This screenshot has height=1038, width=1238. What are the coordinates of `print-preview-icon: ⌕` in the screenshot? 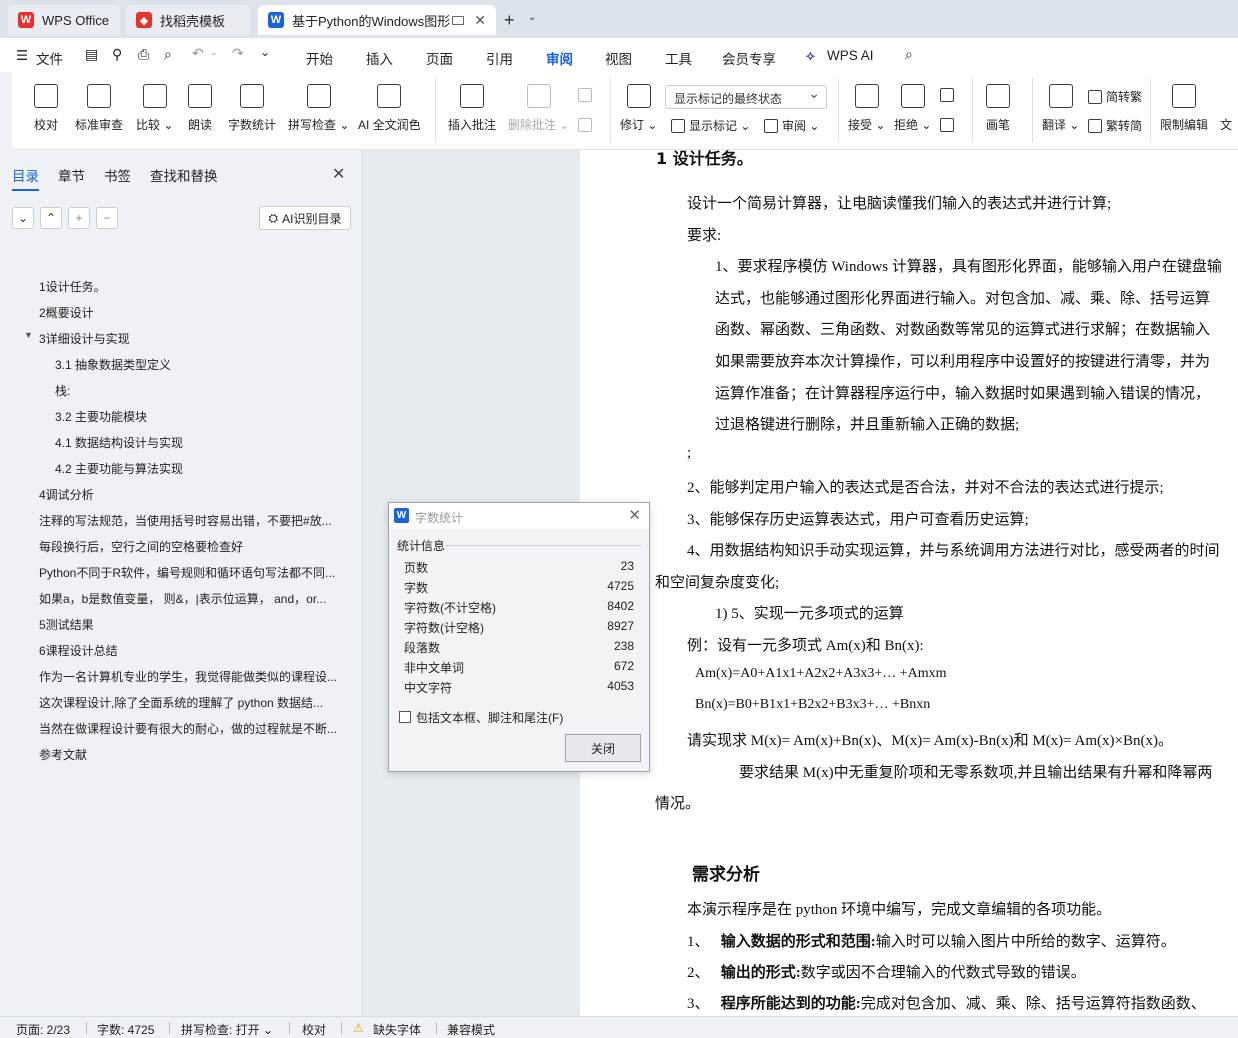 It's located at (168, 54).